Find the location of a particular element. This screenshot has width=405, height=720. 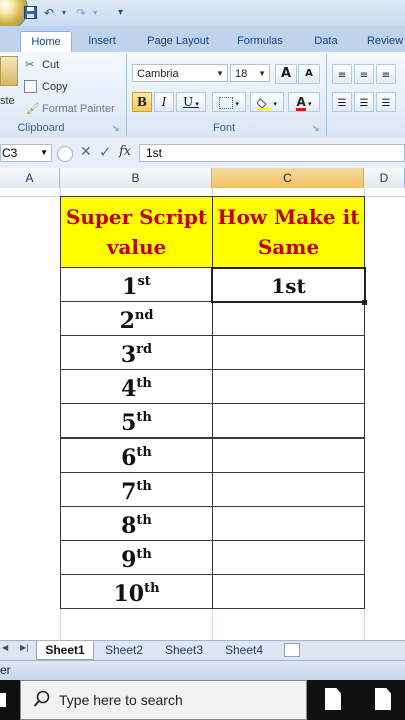

ordinal-number: 10 is located at coordinates (129, 593).